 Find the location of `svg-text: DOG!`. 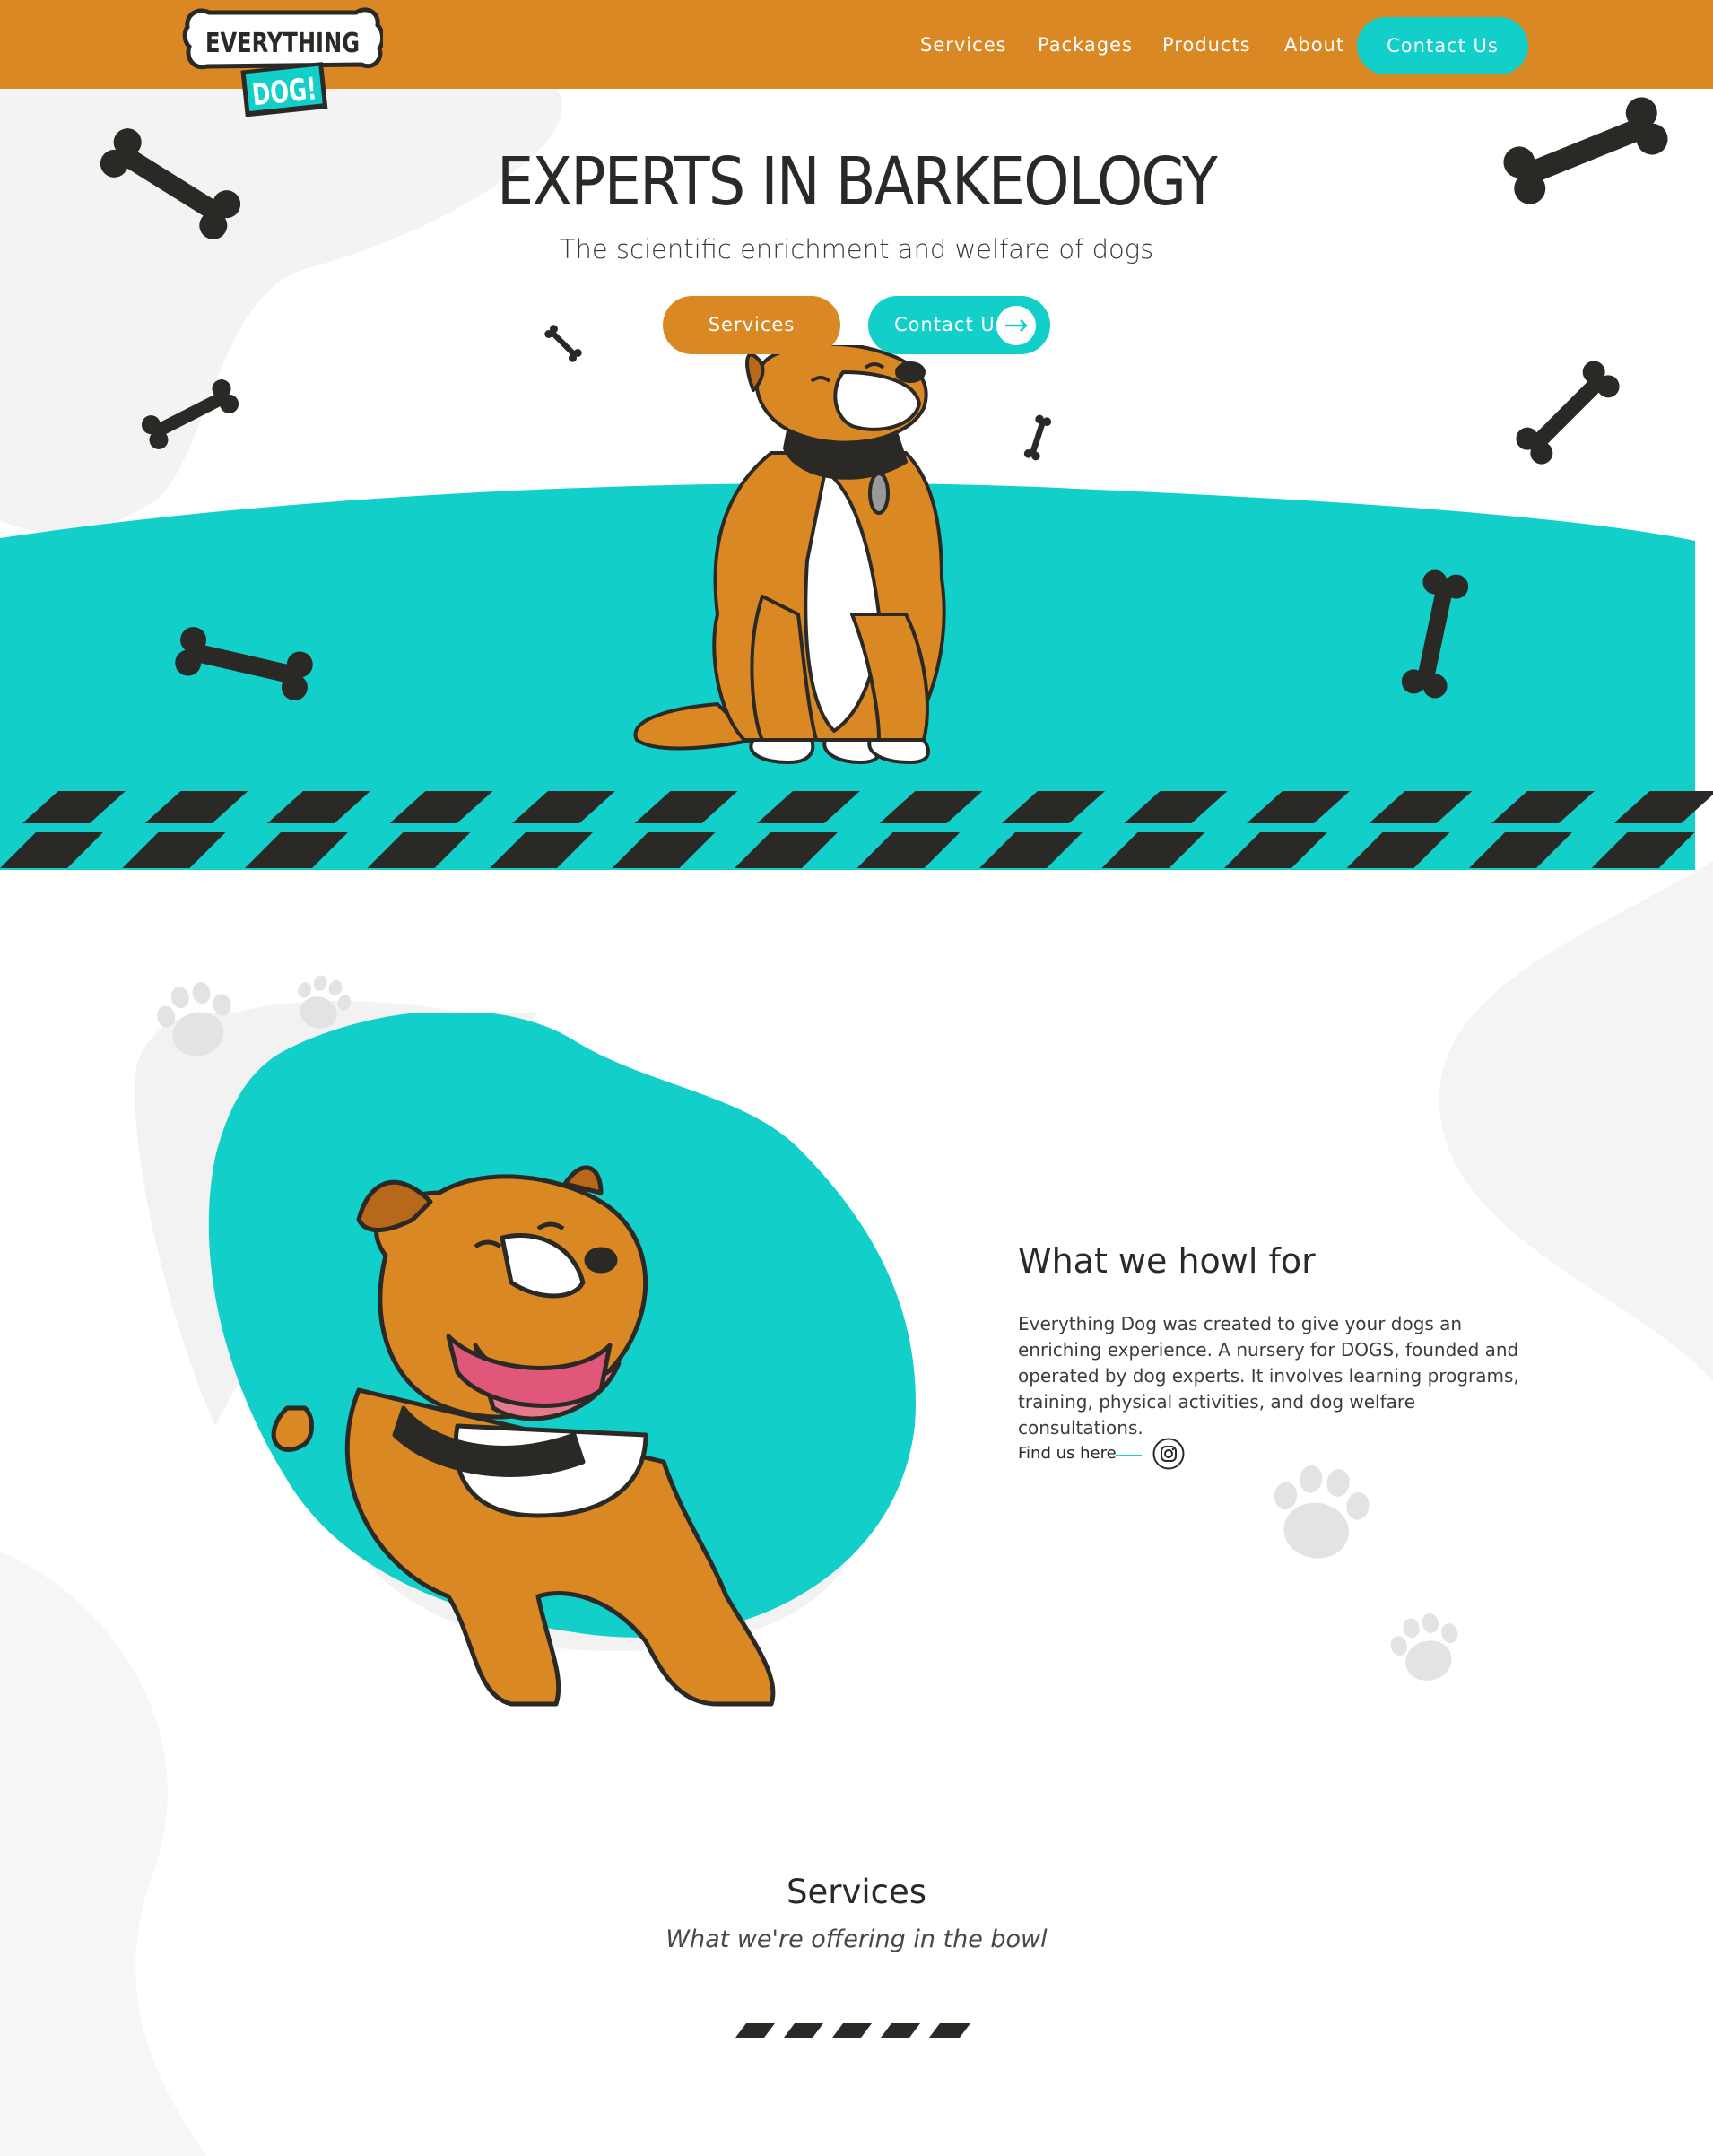

svg-text: DOG! is located at coordinates (284, 92).